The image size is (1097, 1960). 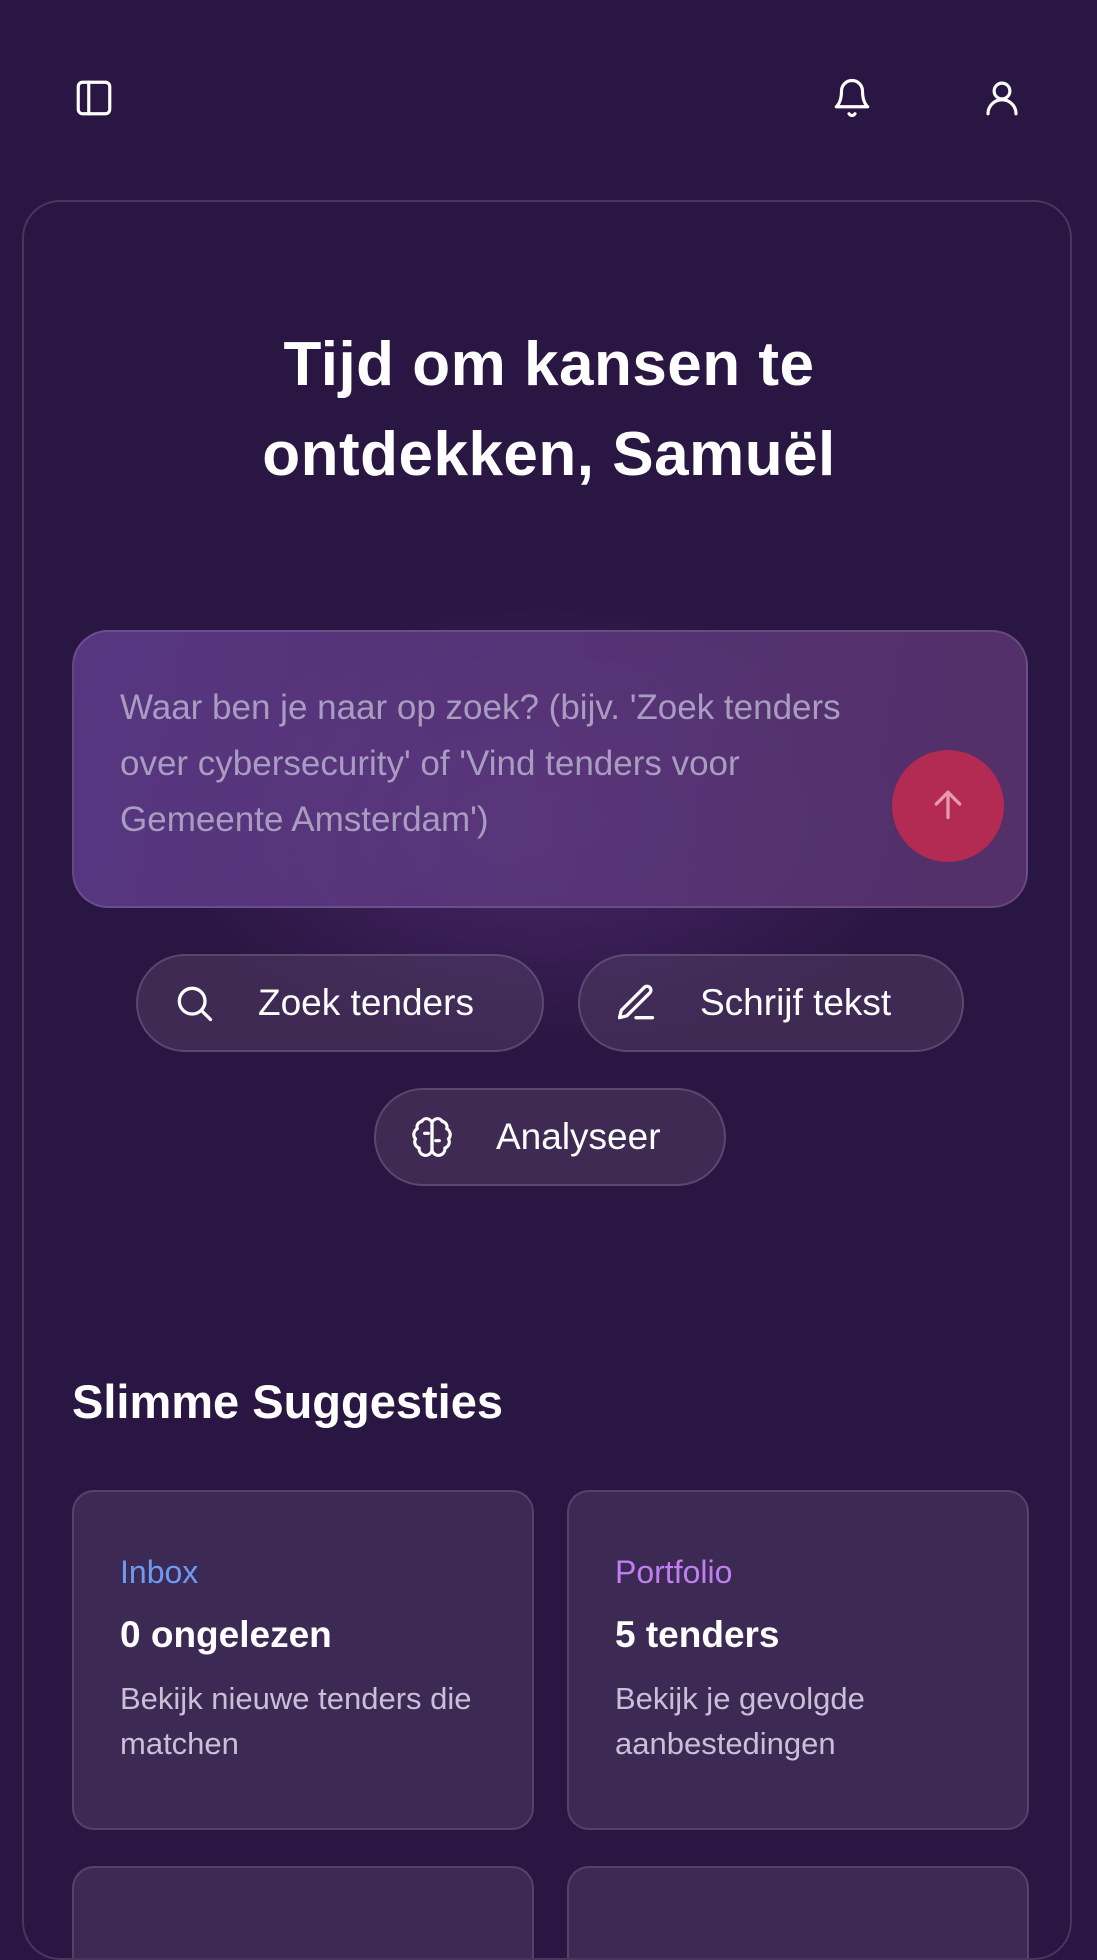 What do you see at coordinates (548, 100) in the screenshot?
I see `top-bar` at bounding box center [548, 100].